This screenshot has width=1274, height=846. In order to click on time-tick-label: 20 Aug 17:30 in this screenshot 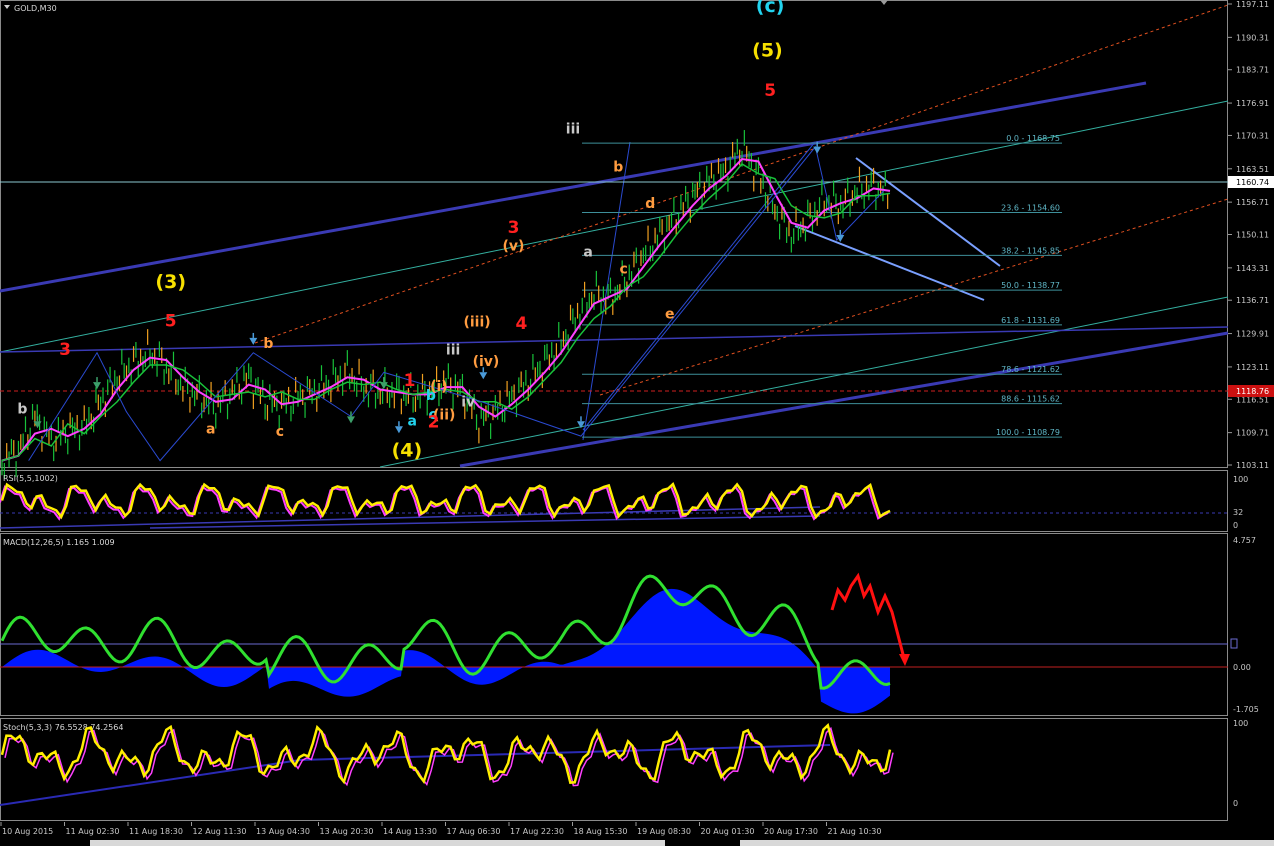, I will do `click(791, 831)`.